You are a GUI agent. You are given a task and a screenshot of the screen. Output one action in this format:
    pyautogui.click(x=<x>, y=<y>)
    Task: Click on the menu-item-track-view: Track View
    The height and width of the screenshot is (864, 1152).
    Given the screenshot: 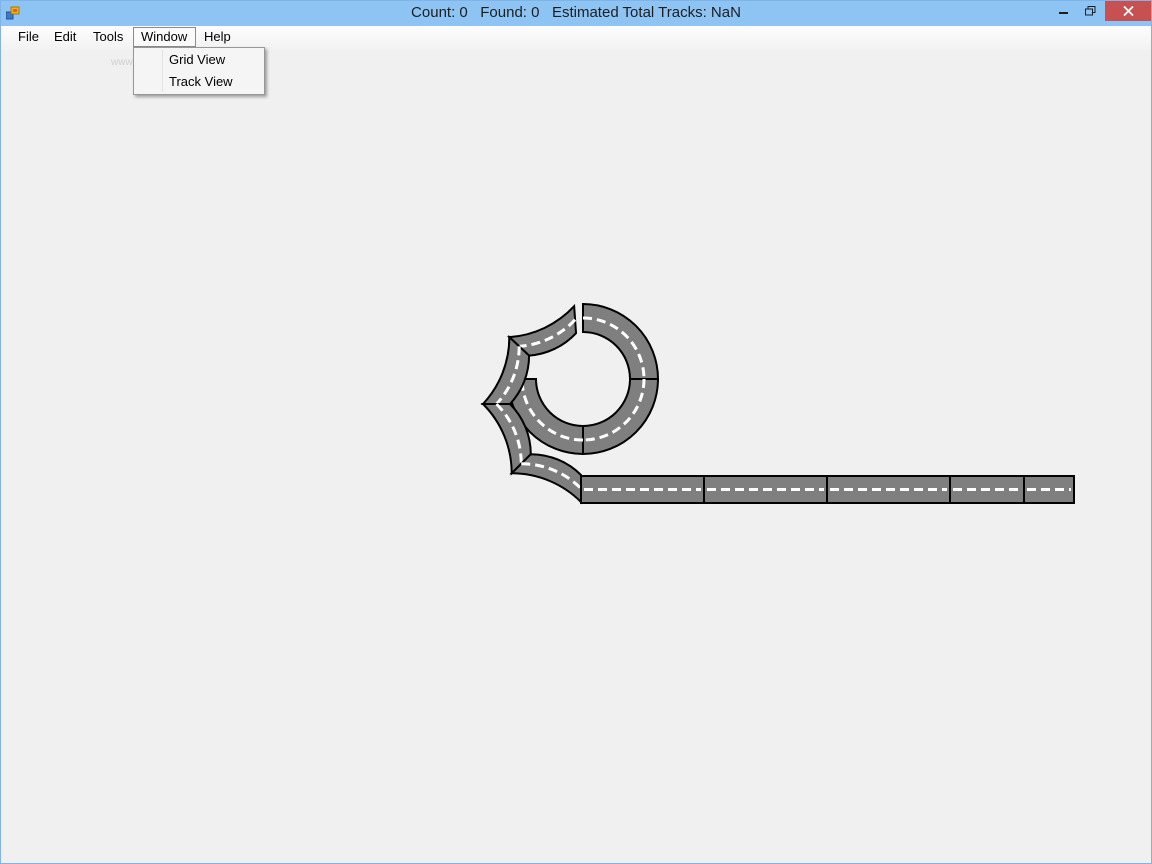 What is the action you would take?
    pyautogui.click(x=199, y=82)
    